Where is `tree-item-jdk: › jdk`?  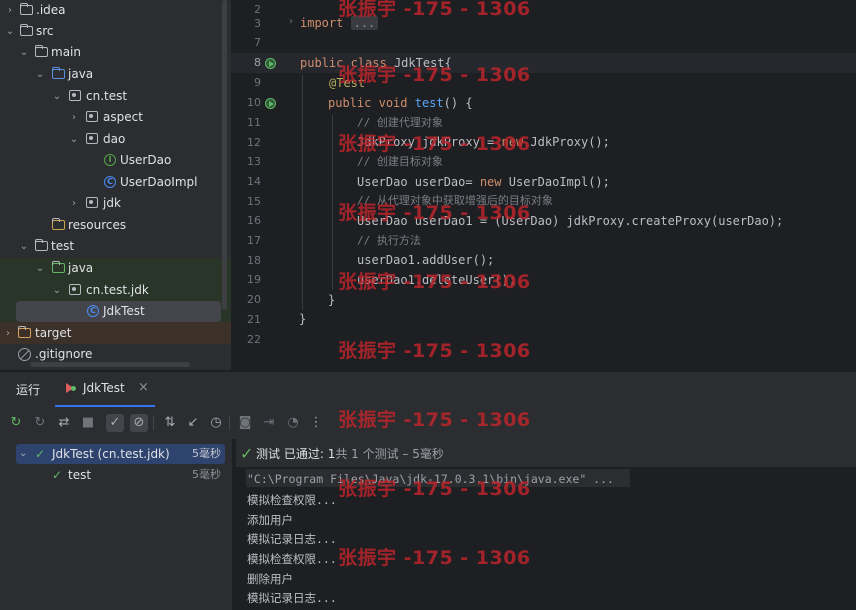 tree-item-jdk: › jdk is located at coordinates (115, 203).